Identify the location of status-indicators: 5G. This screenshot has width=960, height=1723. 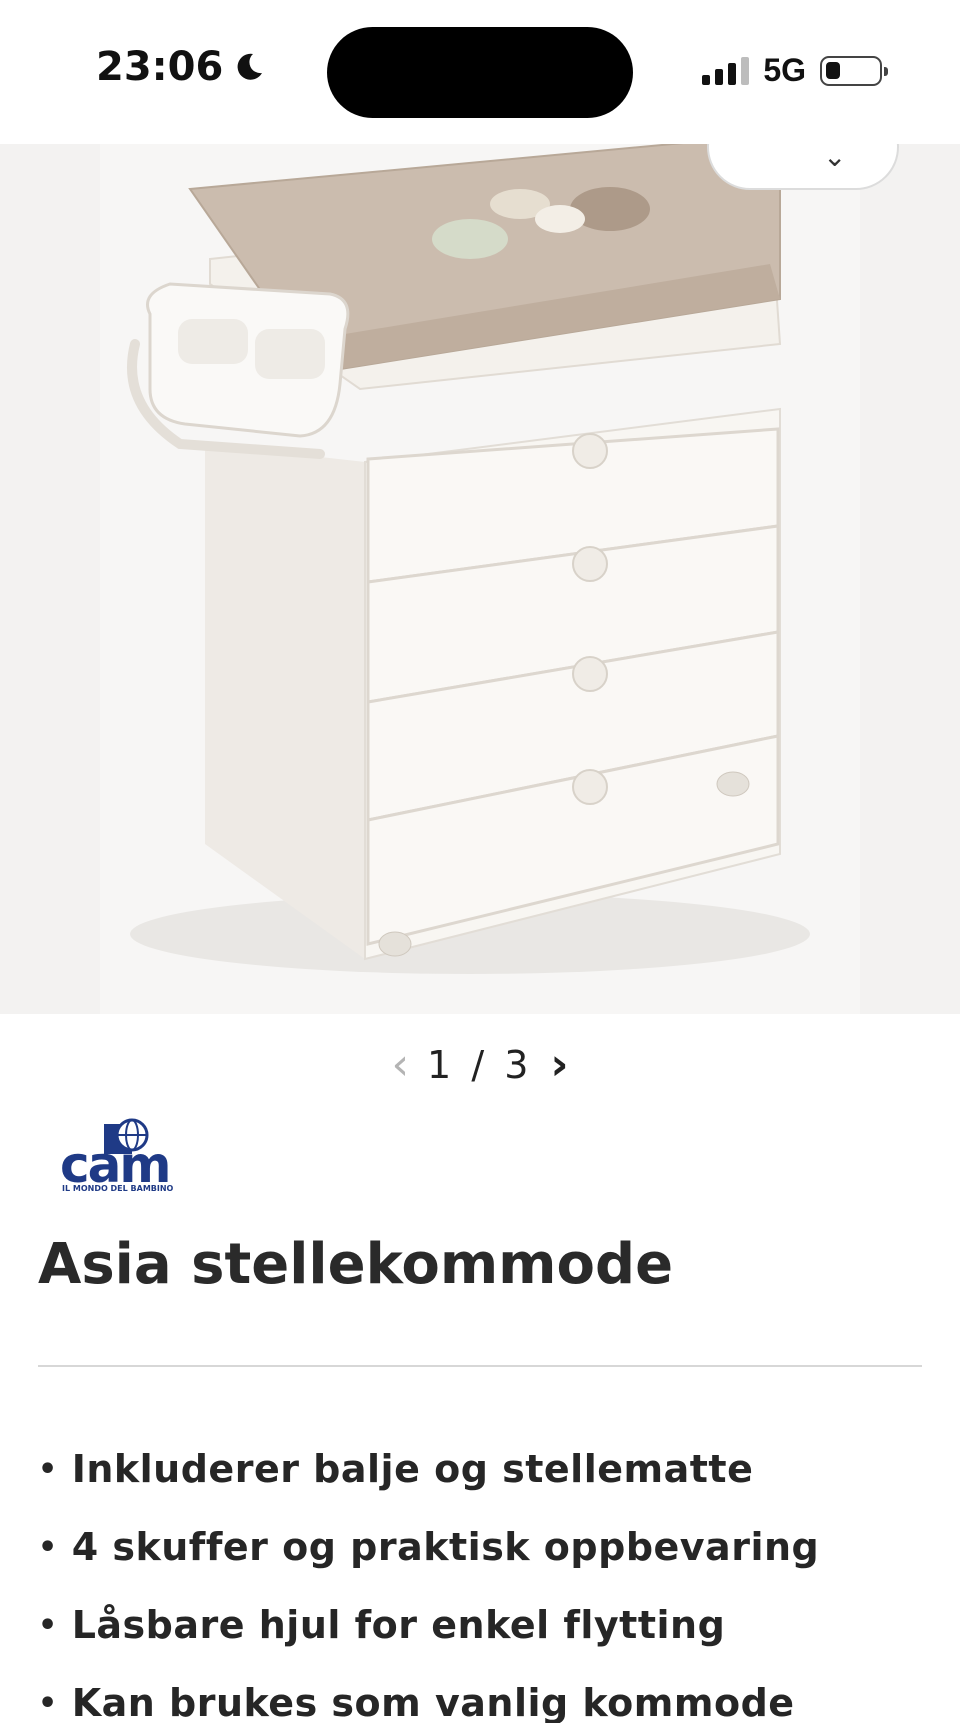
(795, 70).